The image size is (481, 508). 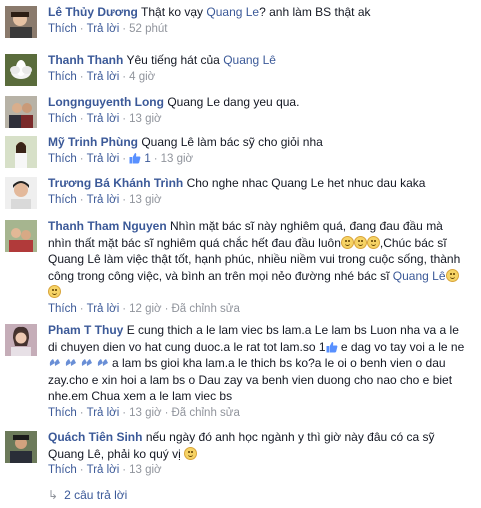 What do you see at coordinates (402, 346) in the screenshot?
I see `comment-text: e dag vo tay voi a le ne` at bounding box center [402, 346].